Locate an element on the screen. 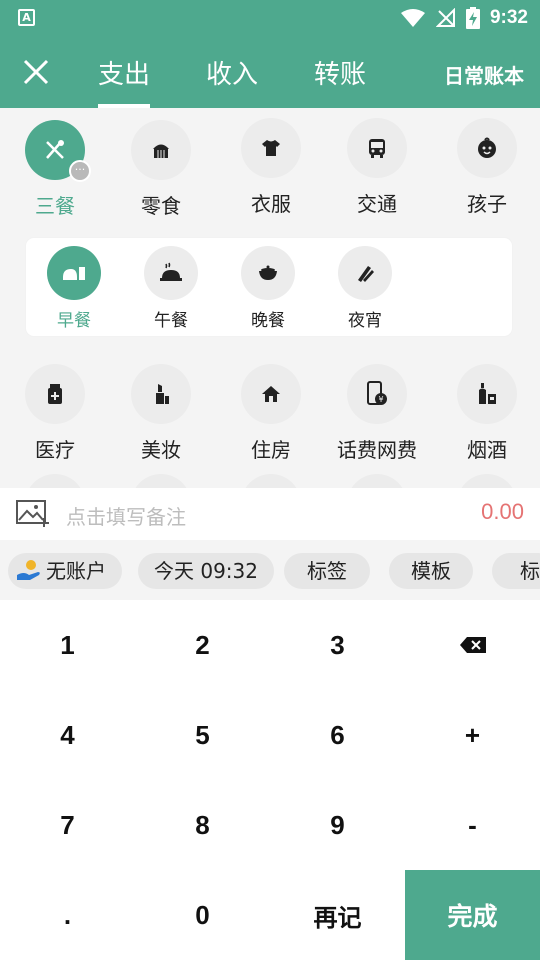 The height and width of the screenshot is (960, 540). category-label: 医疗 is located at coordinates (55, 450).